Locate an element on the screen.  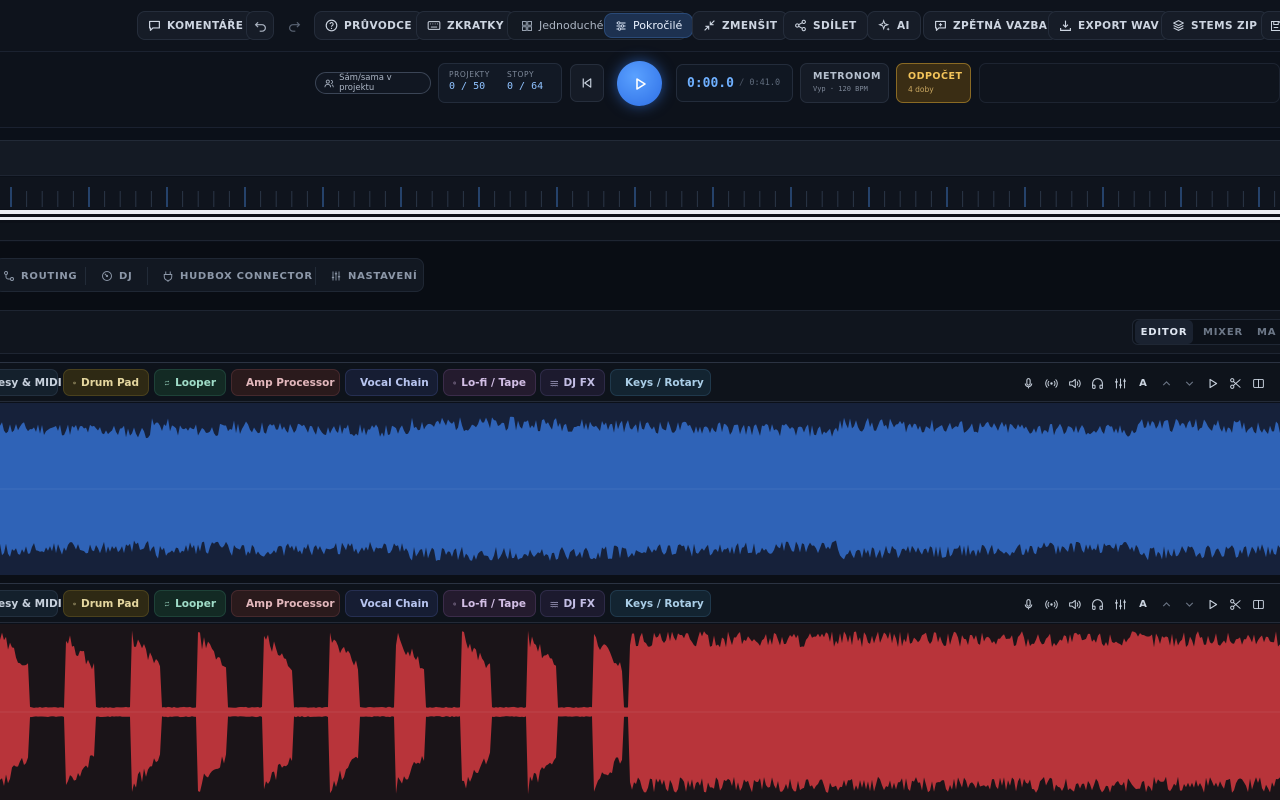
guide-button: PRŮVODCE is located at coordinates (368, 25).